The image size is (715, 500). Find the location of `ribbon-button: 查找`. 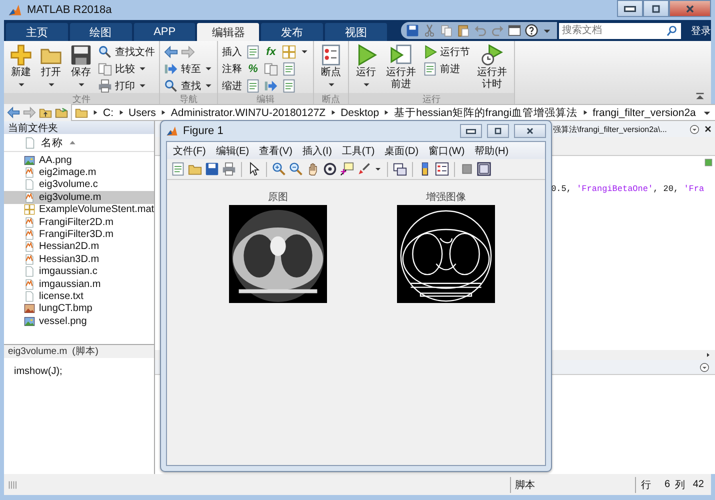

ribbon-button: 查找 is located at coordinates (188, 85).